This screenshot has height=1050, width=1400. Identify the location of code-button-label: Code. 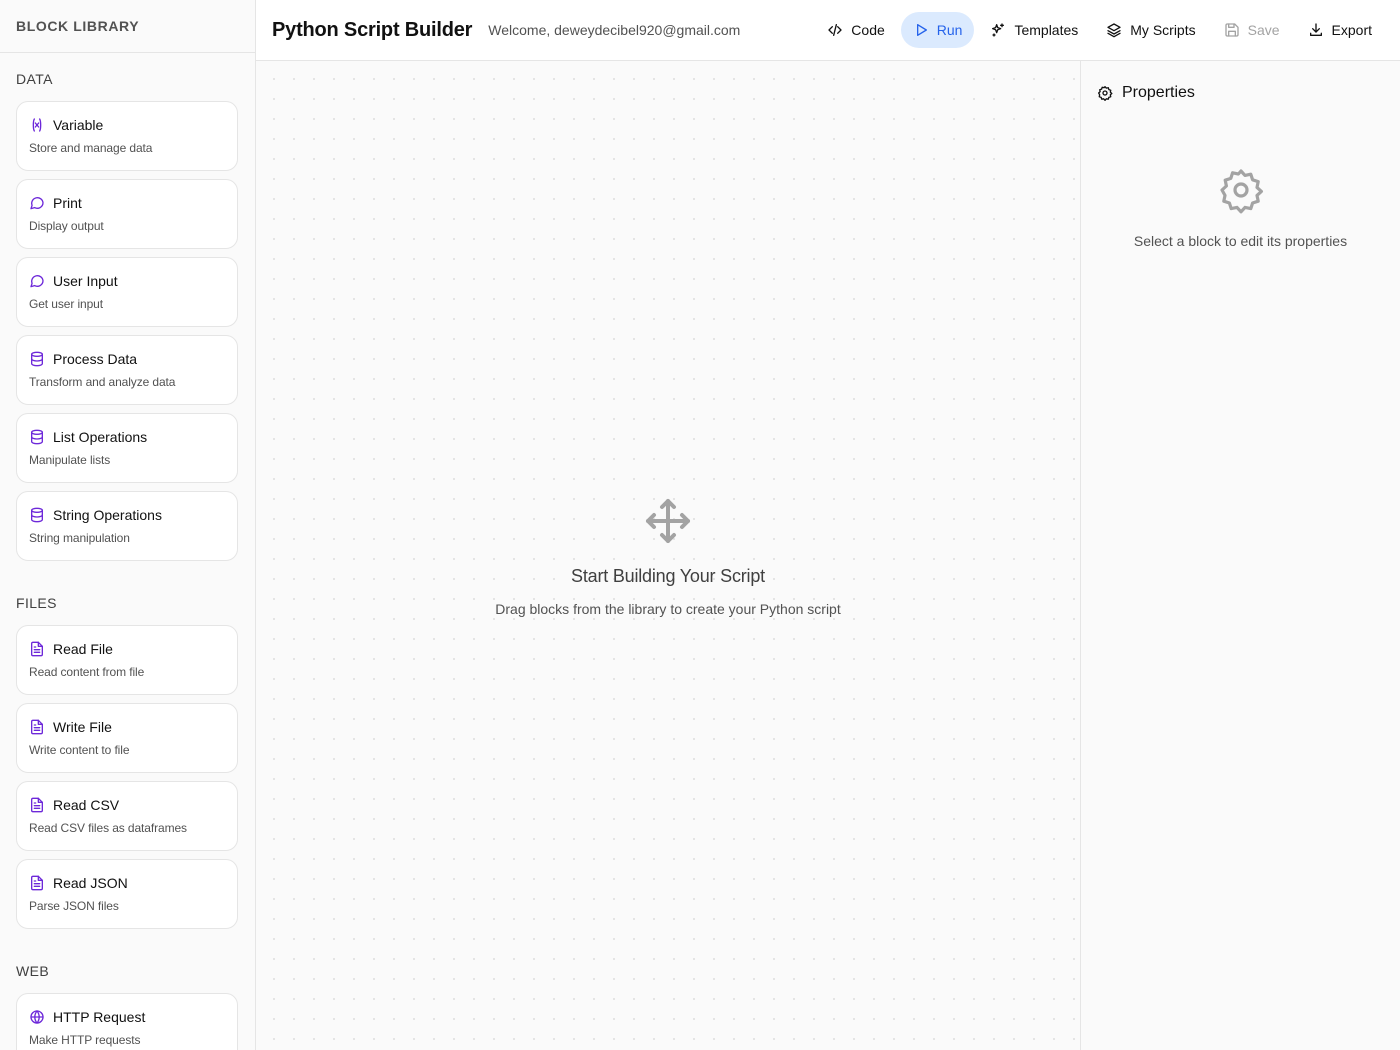
(868, 30).